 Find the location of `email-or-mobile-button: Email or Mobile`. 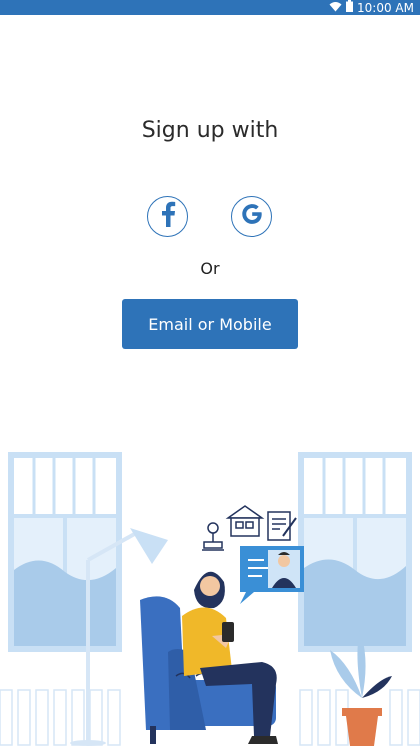

email-or-mobile-button: Email or Mobile is located at coordinates (210, 324).